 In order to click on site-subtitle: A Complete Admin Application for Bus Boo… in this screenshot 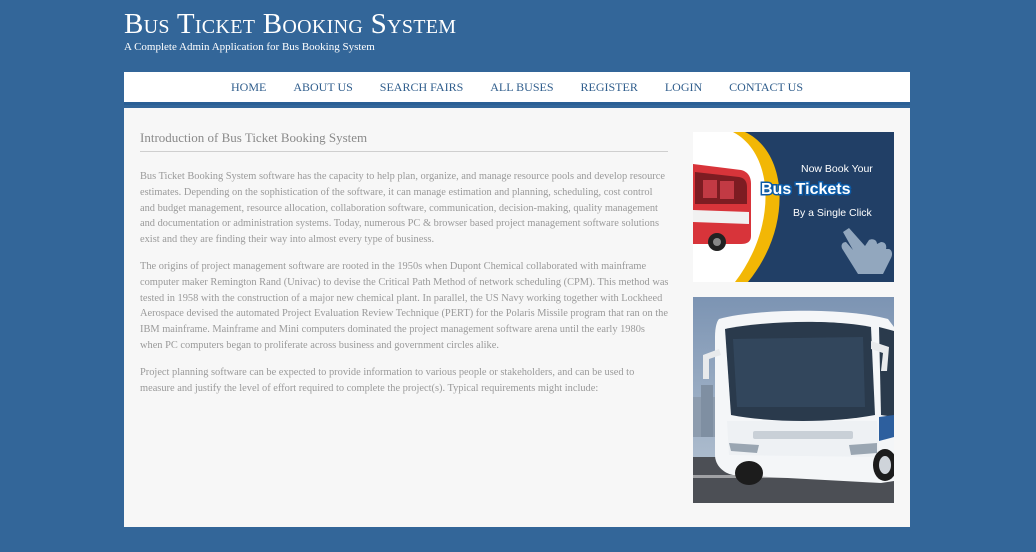, I will do `click(249, 47)`.